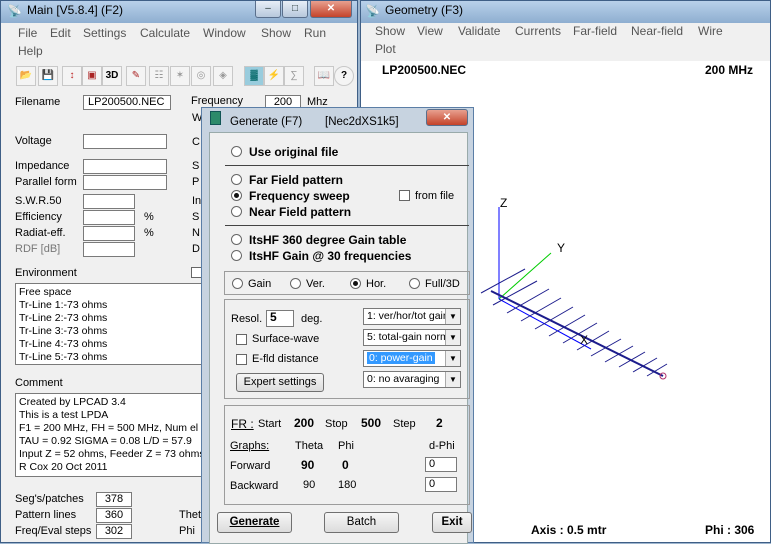 The image size is (771, 544). I want to click on itshf-30-radio, so click(236, 255).